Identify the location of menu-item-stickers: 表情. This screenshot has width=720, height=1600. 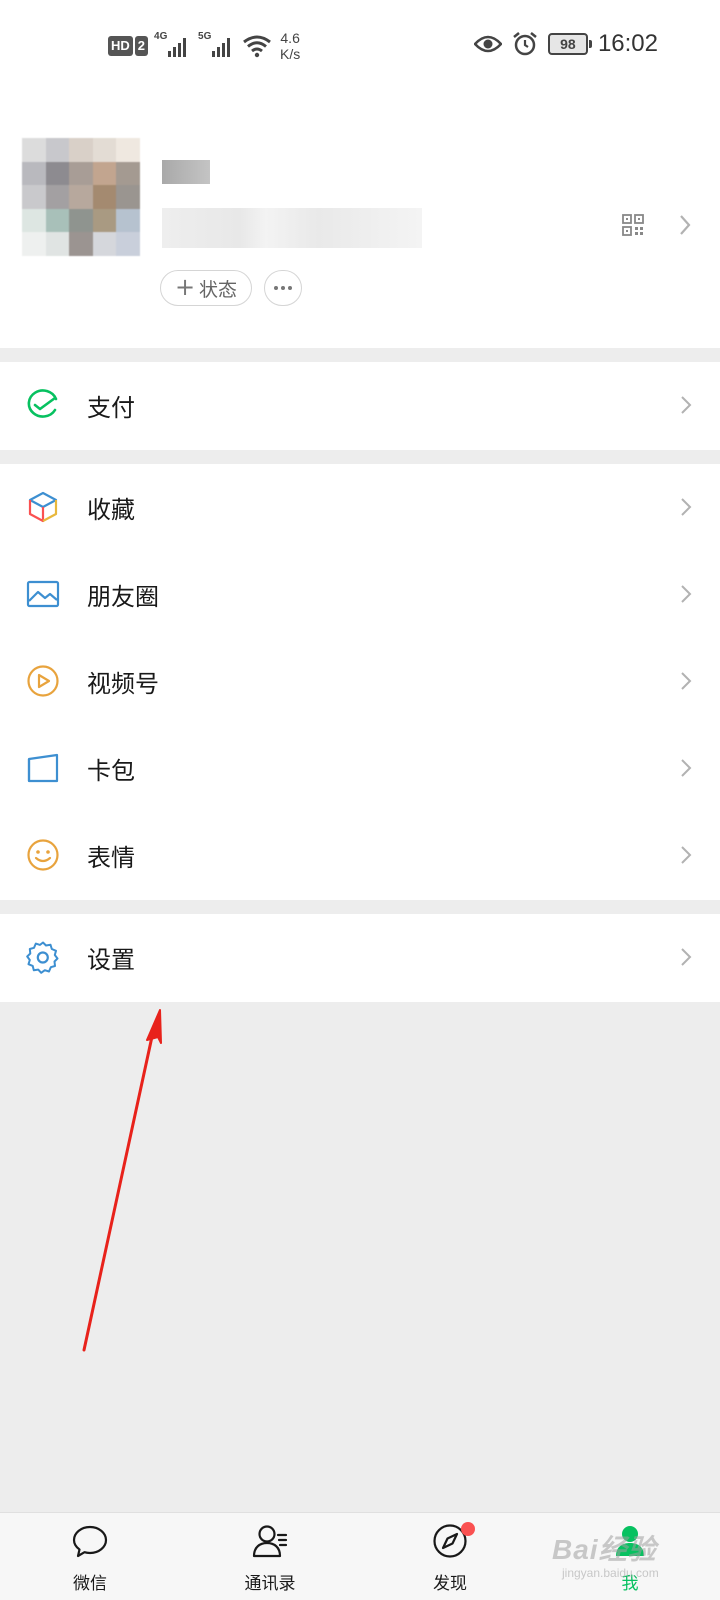
(360, 855).